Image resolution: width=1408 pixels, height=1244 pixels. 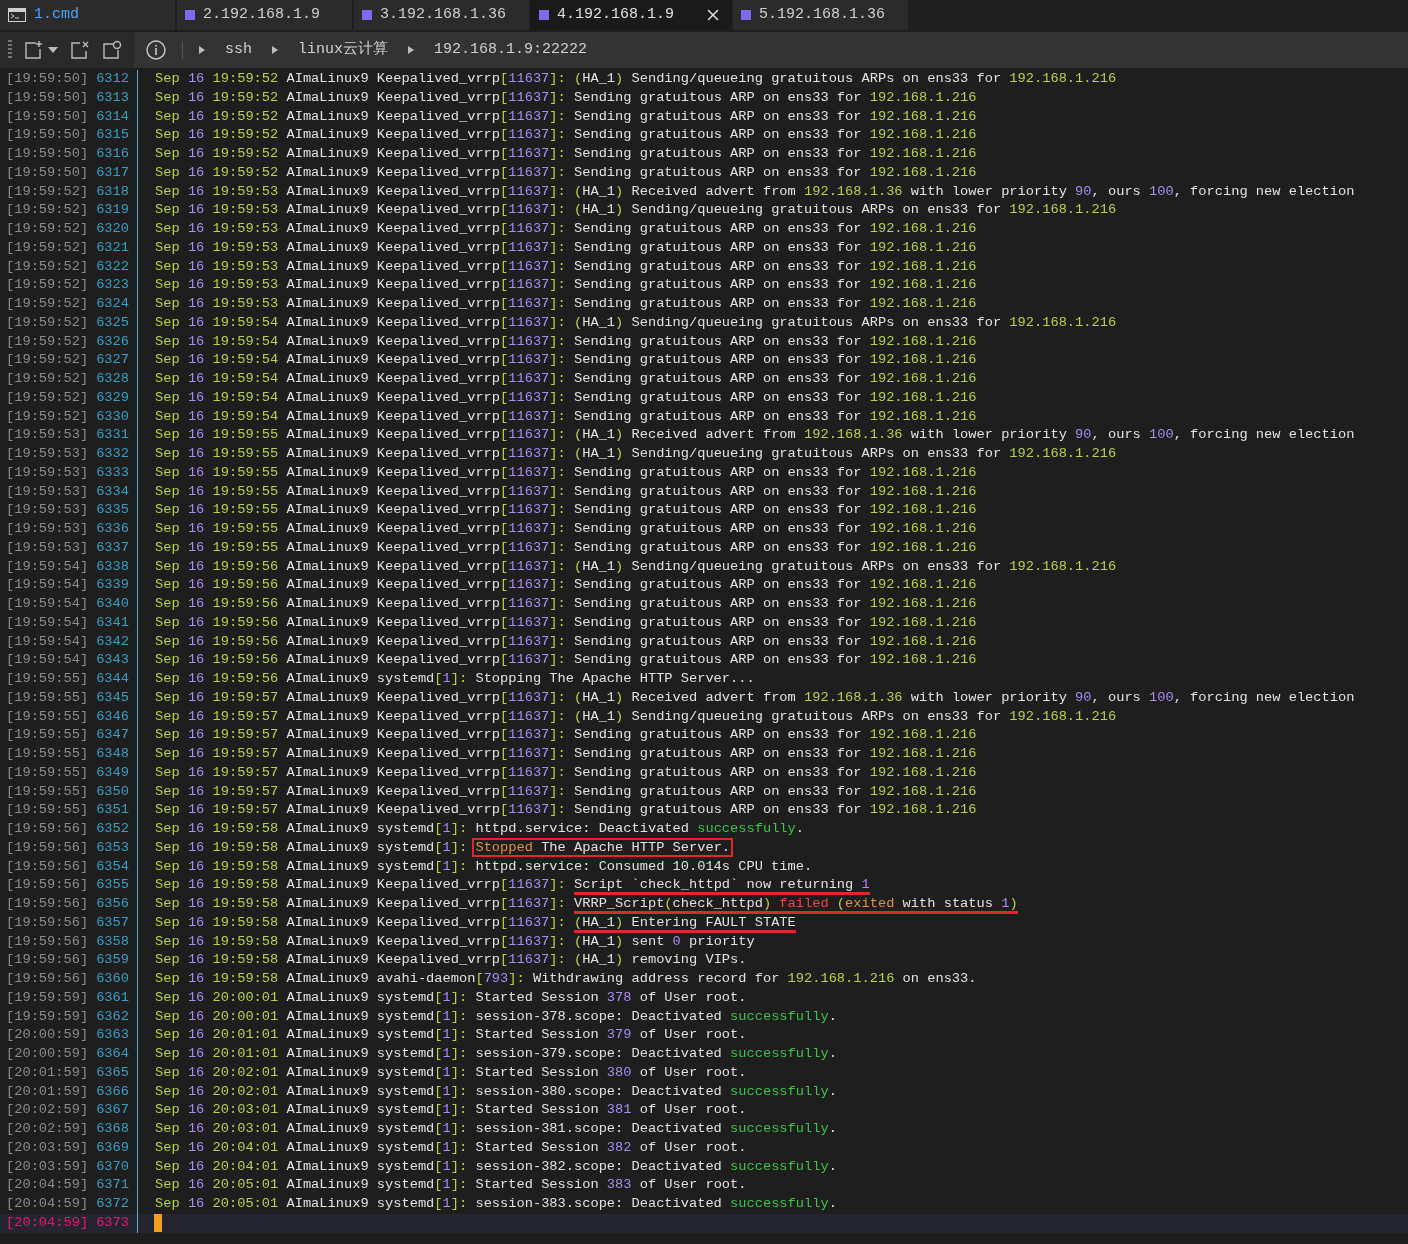 I want to click on line-number: 6356, so click(x=112, y=904).